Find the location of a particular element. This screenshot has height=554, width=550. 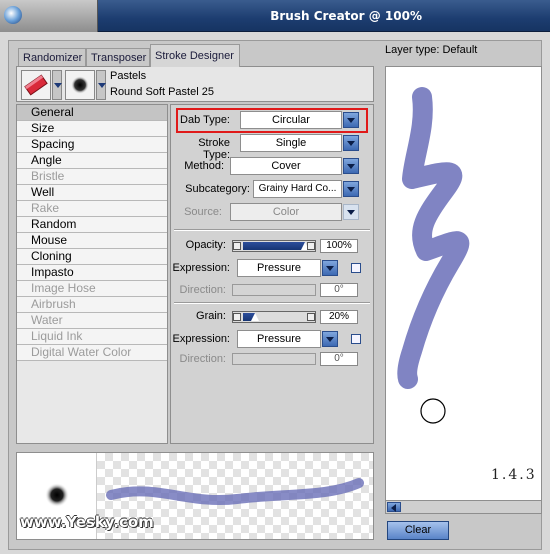

expression-2-select: Pressure is located at coordinates (279, 339).